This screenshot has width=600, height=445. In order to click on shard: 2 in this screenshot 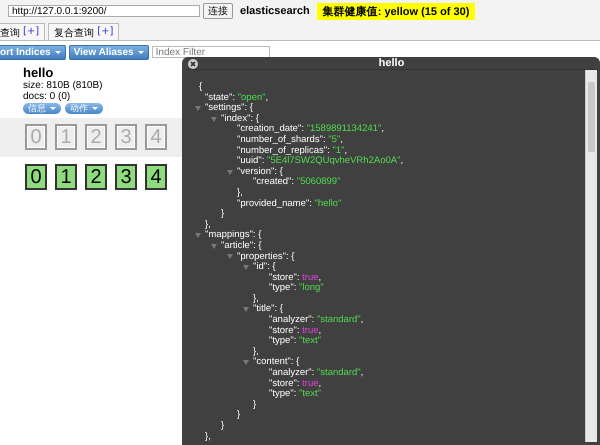, I will do `click(96, 177)`.